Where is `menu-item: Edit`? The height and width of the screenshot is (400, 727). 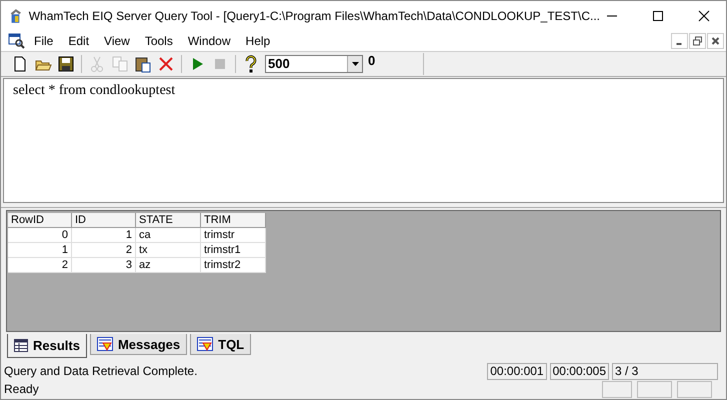
menu-item: Edit is located at coordinates (78, 41).